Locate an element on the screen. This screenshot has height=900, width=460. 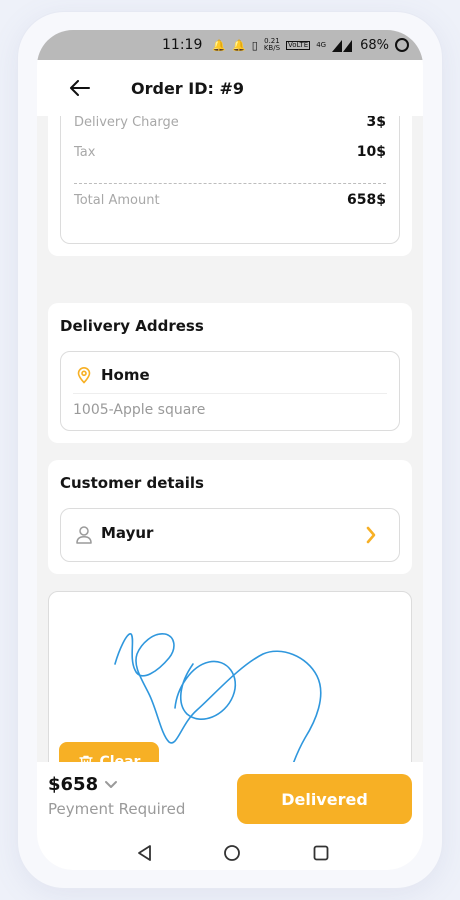
address-box: Home 1005-Apple square is located at coordinates (230, 391).